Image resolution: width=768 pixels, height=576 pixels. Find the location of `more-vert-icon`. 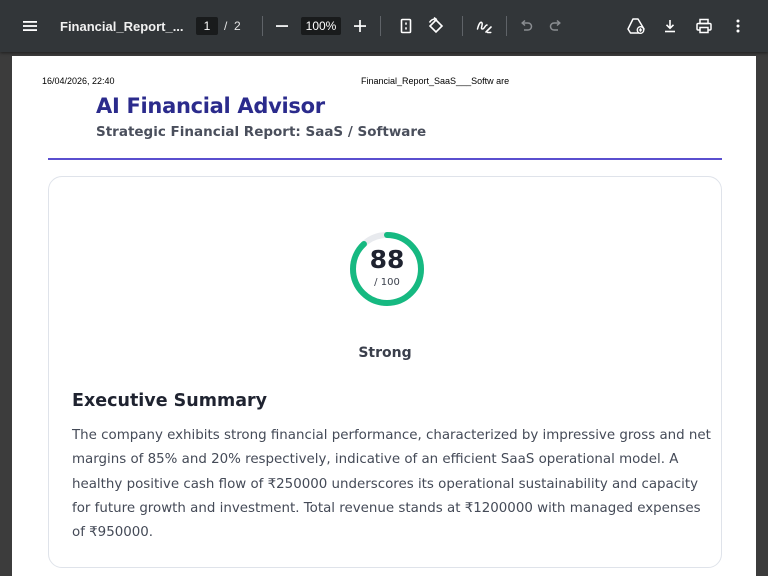

more-vert-icon is located at coordinates (738, 26).